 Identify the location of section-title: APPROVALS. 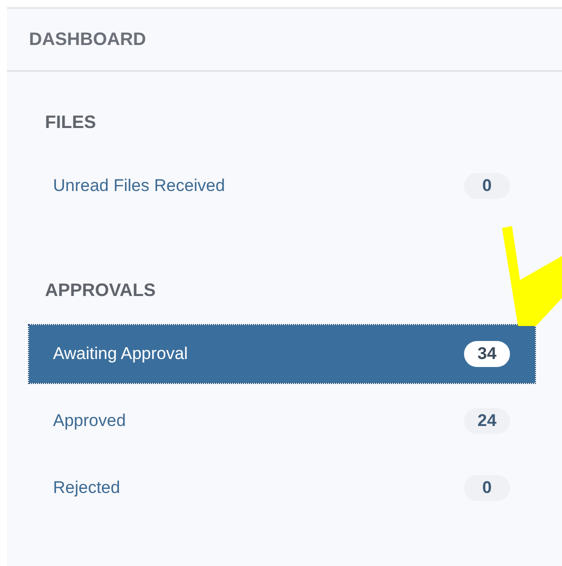
(100, 290).